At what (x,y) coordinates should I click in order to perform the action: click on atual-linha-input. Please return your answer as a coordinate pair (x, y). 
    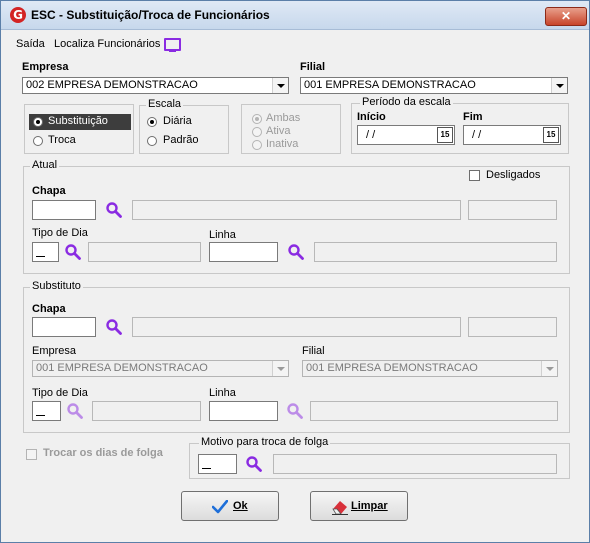
    Looking at the image, I should click on (243, 252).